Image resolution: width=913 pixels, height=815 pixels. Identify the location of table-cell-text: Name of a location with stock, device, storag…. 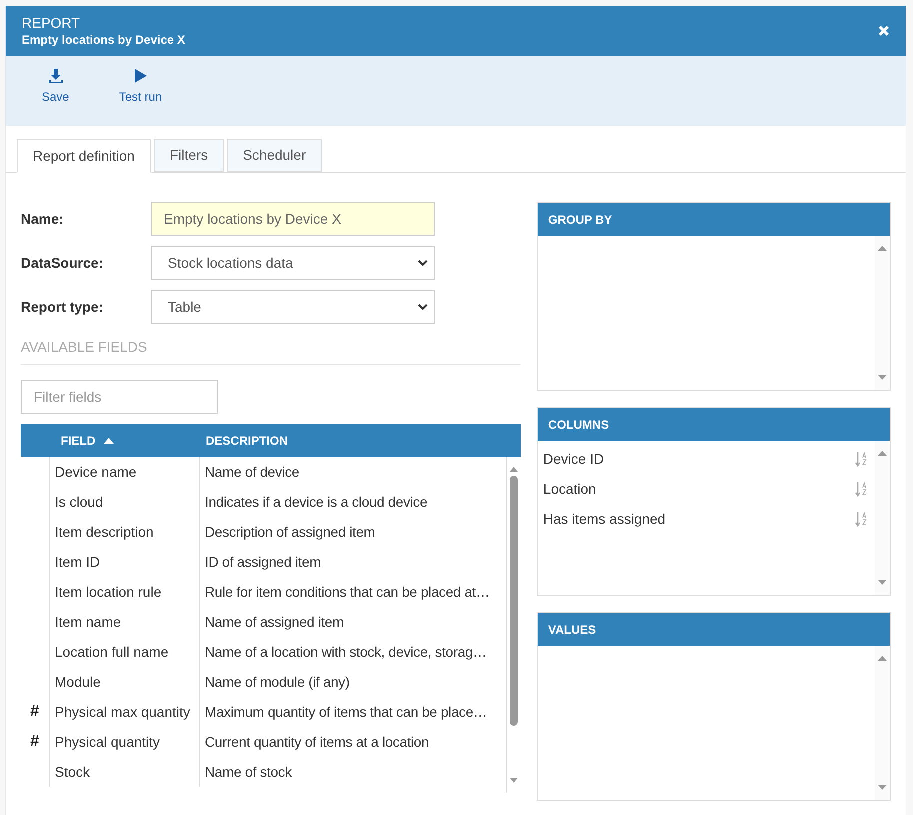
(346, 652).